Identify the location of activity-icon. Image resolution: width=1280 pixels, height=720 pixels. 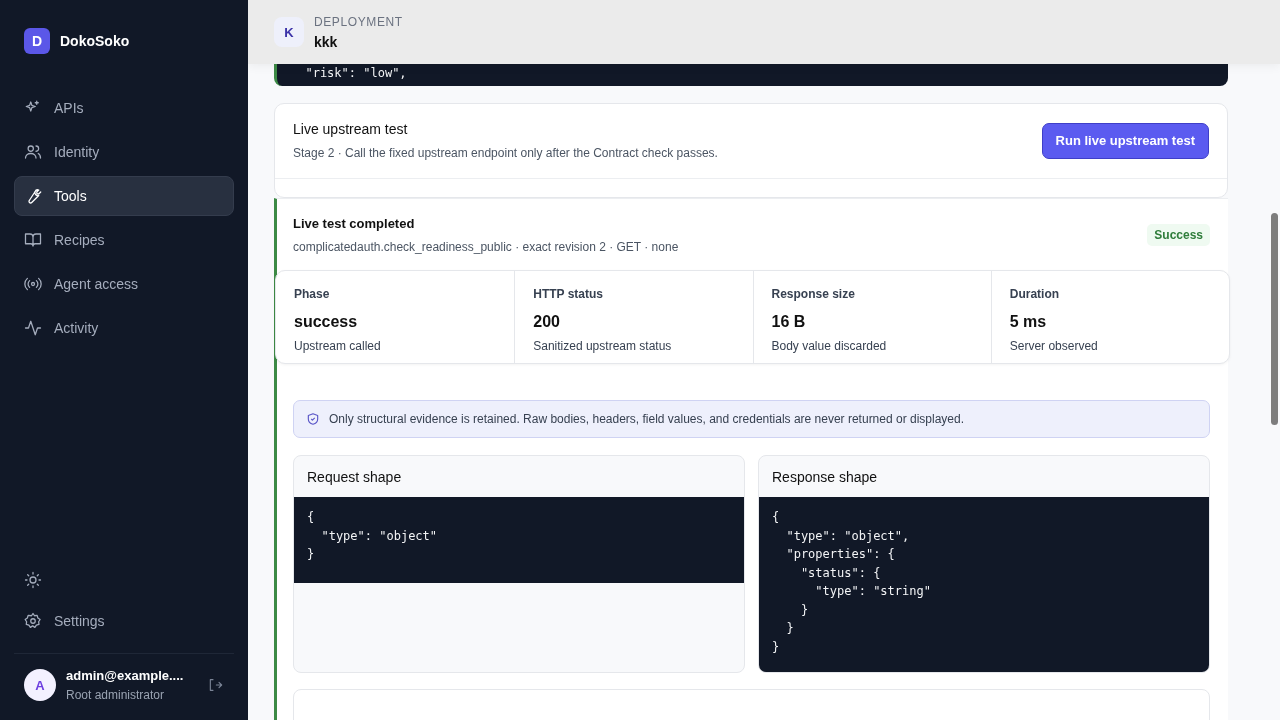
(33, 328).